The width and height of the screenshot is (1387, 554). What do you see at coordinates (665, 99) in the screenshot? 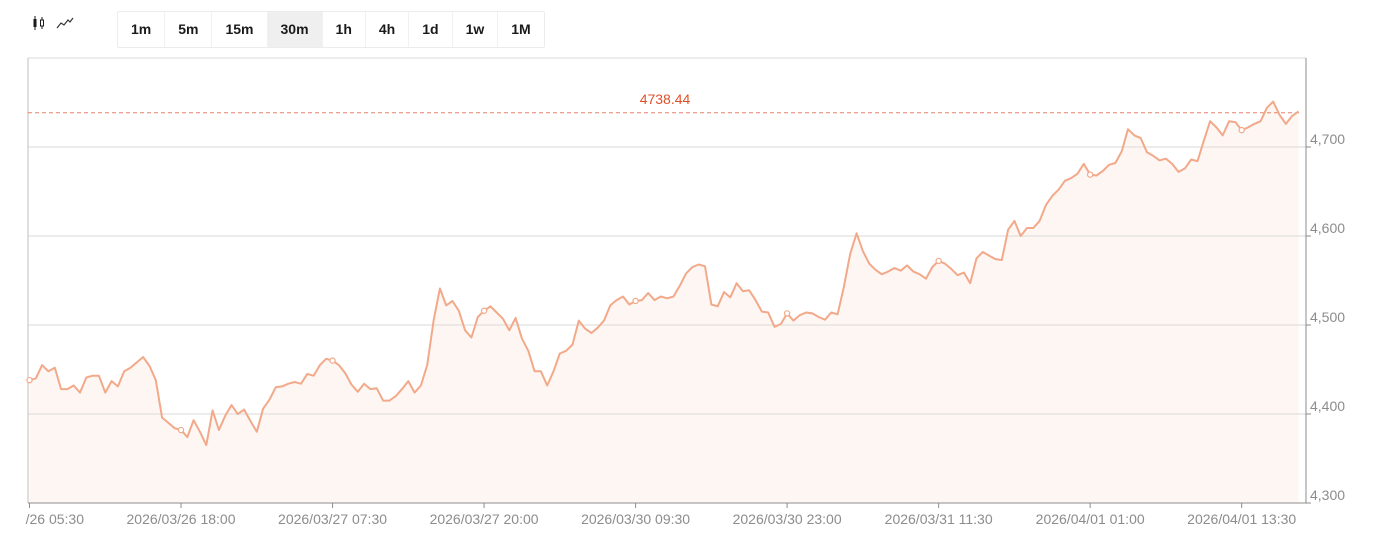
I see `current-price-label: 4738.44` at bounding box center [665, 99].